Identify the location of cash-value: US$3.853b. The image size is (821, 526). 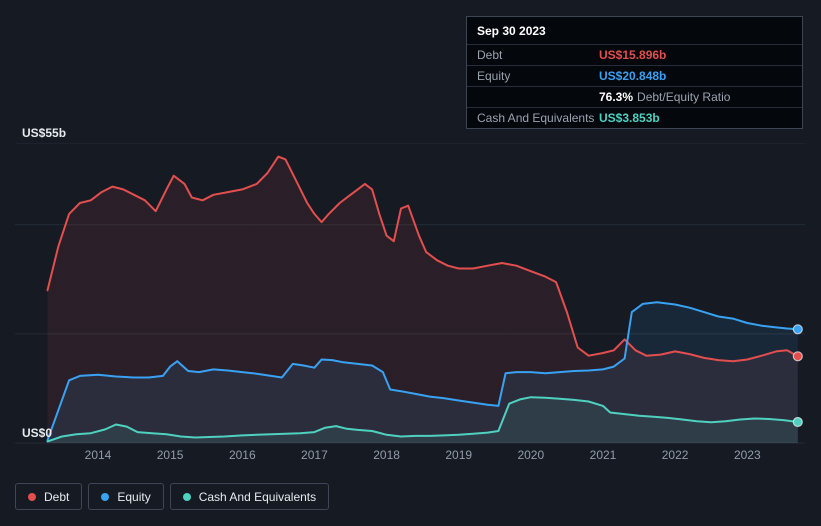
(629, 118).